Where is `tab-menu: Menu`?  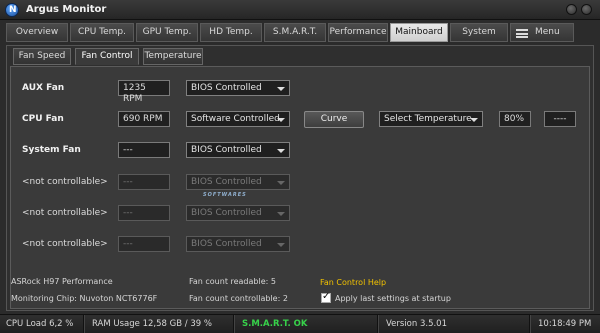 tab-menu: Menu is located at coordinates (542, 32).